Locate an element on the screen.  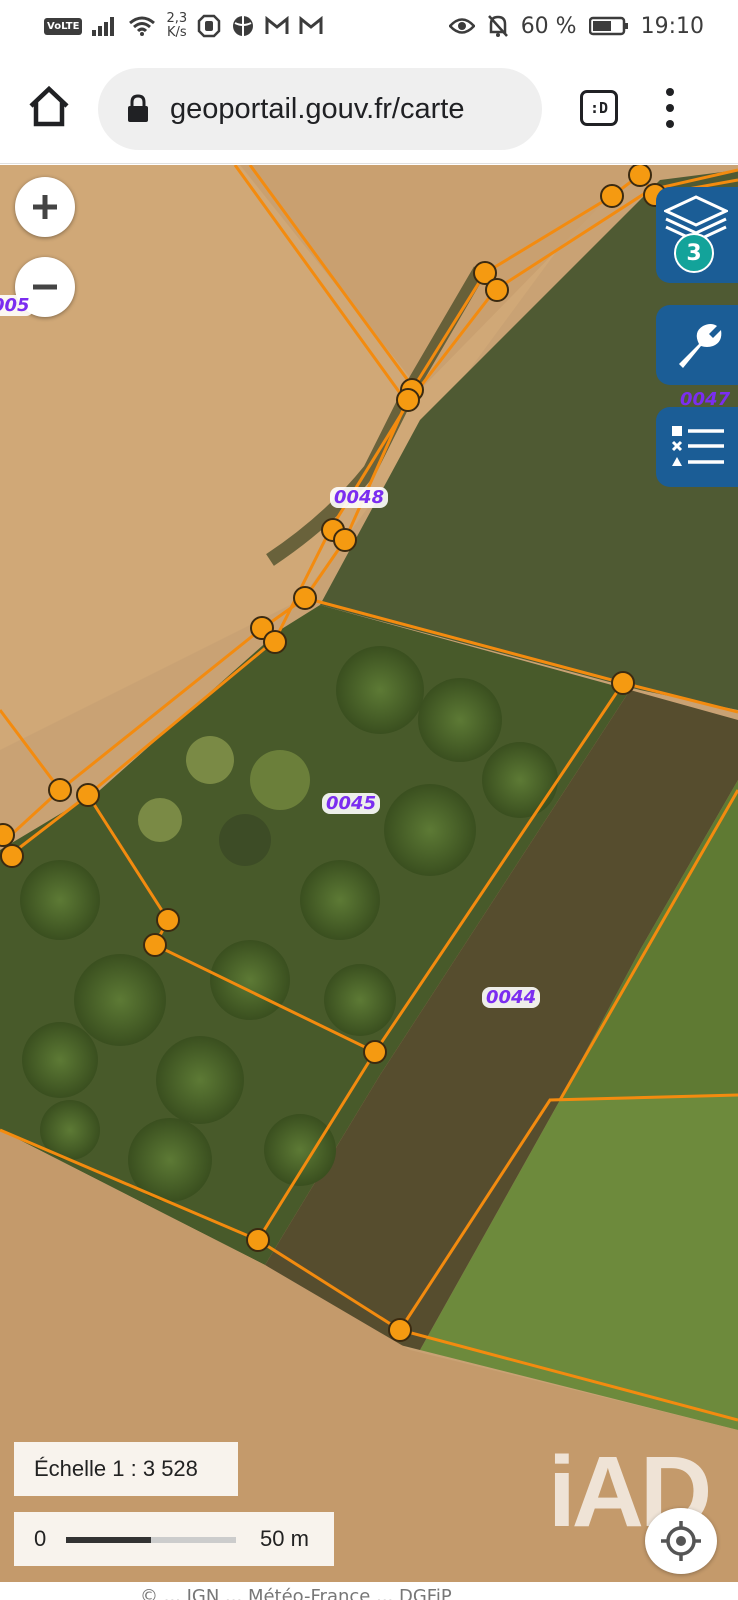
zoom-in-button is located at coordinates (45, 207).